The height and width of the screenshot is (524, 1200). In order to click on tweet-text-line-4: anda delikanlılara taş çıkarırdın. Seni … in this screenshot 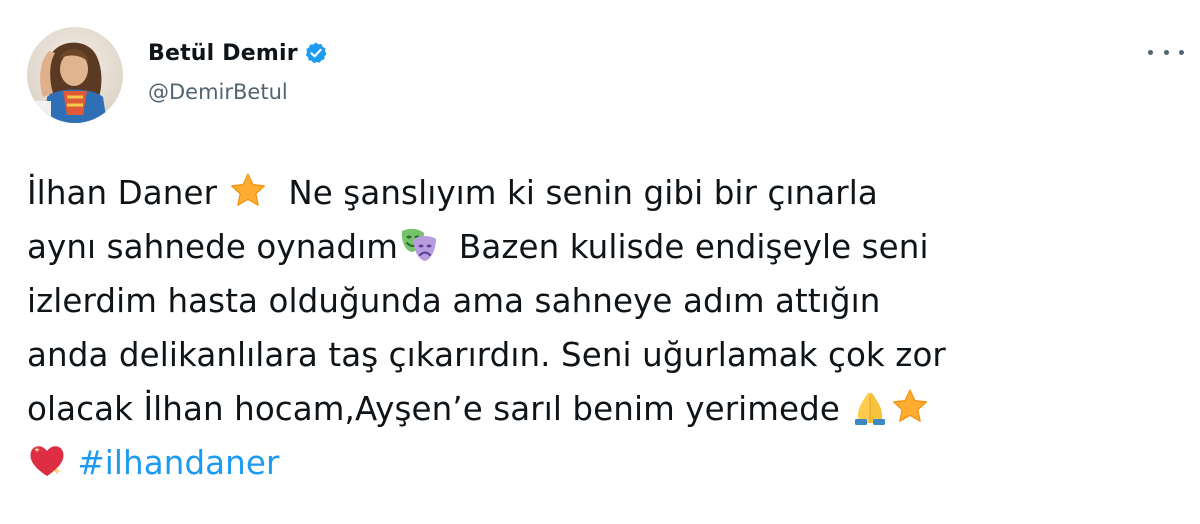, I will do `click(486, 355)`.